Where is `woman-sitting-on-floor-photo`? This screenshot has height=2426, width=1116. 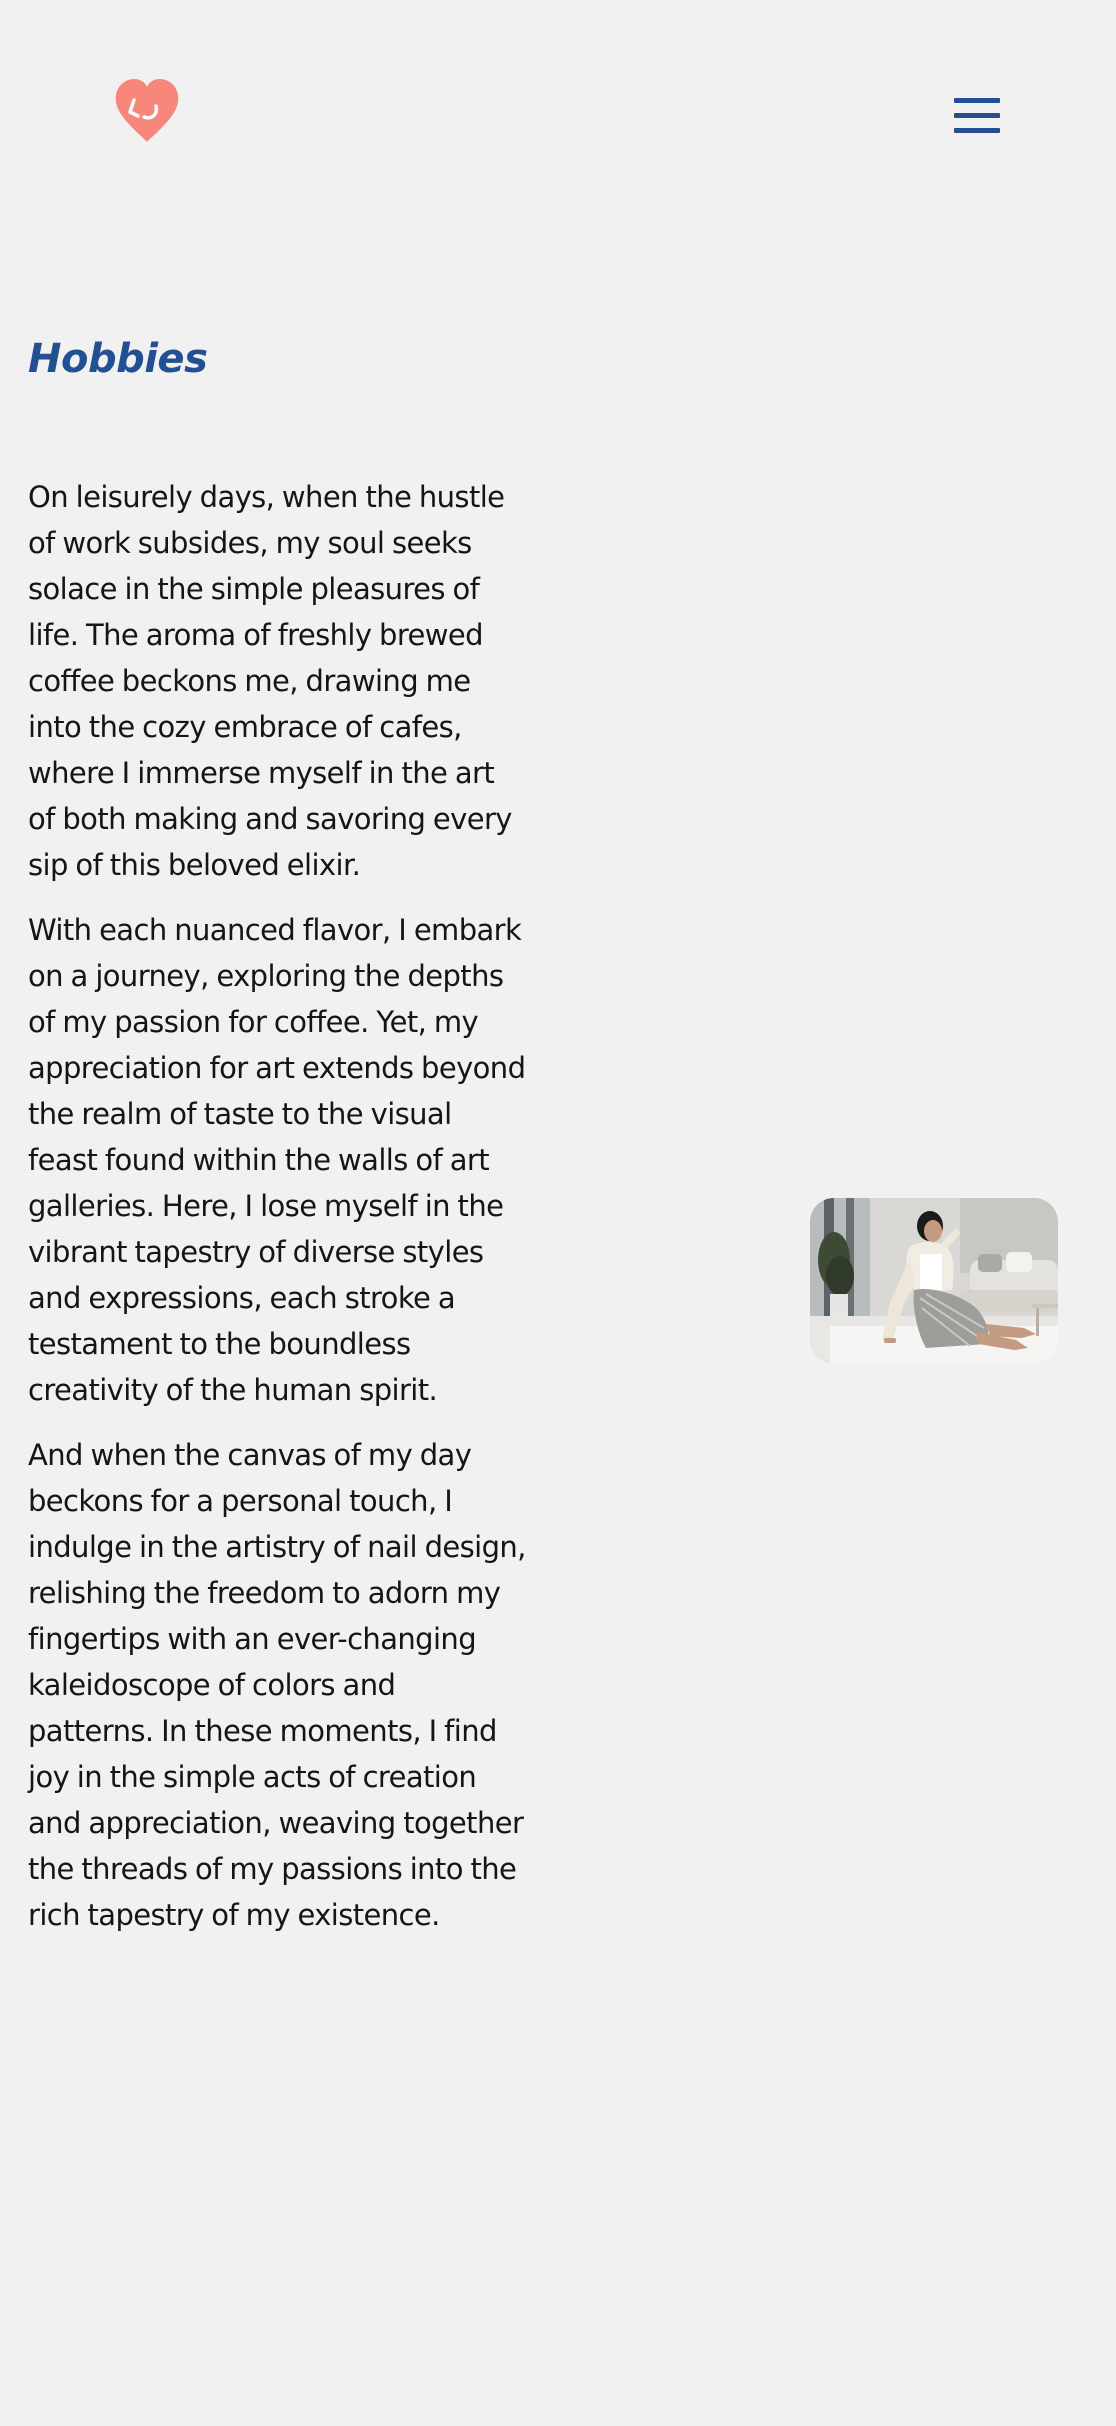
woman-sitting-on-floor-photo is located at coordinates (934, 1280).